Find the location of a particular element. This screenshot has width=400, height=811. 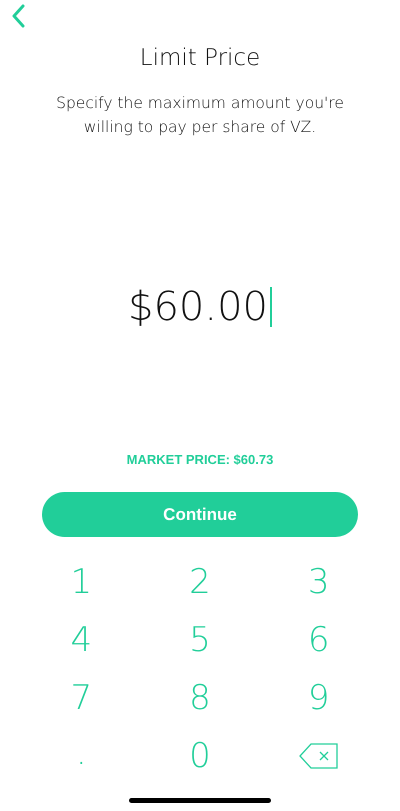

keypad-key: 4 is located at coordinates (81, 640).